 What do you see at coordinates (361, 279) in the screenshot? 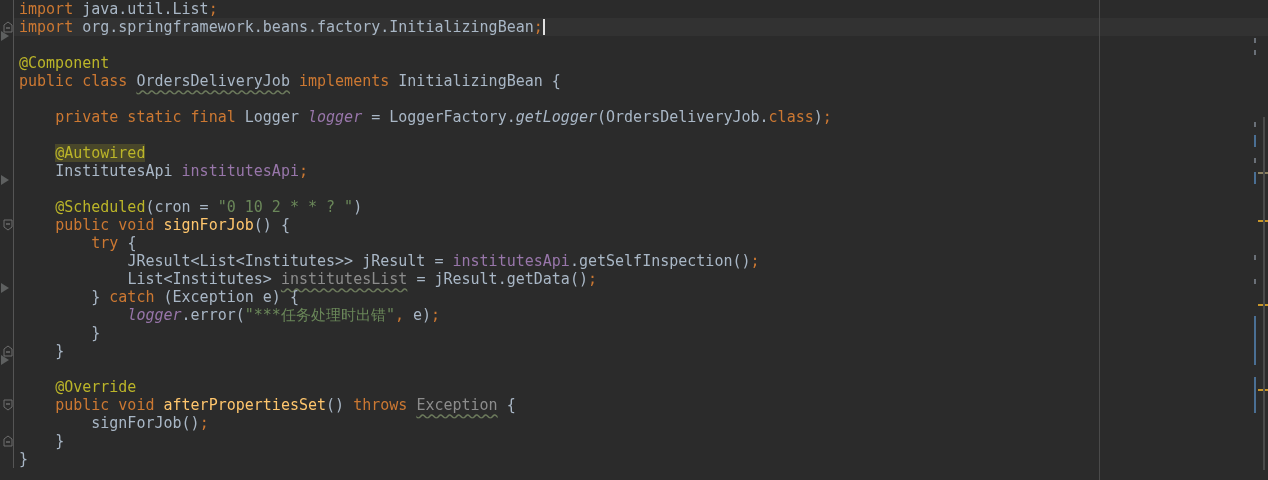
I see `code-line: List<Institutes> institutesList = jResult.getData();` at bounding box center [361, 279].